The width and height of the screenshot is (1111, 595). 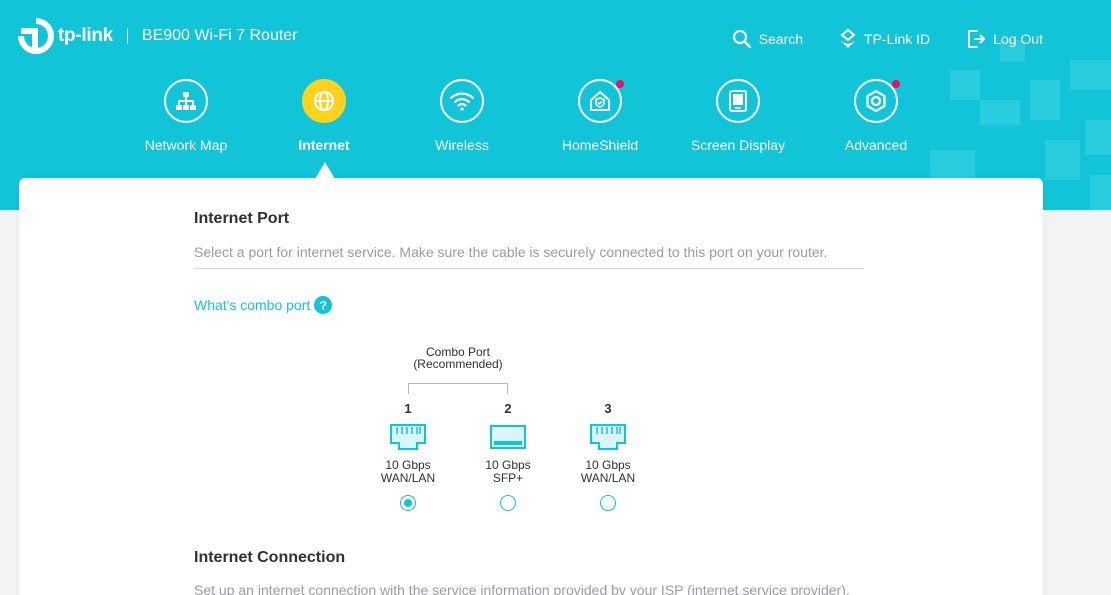 What do you see at coordinates (876, 145) in the screenshot?
I see `nav-label: Advanced` at bounding box center [876, 145].